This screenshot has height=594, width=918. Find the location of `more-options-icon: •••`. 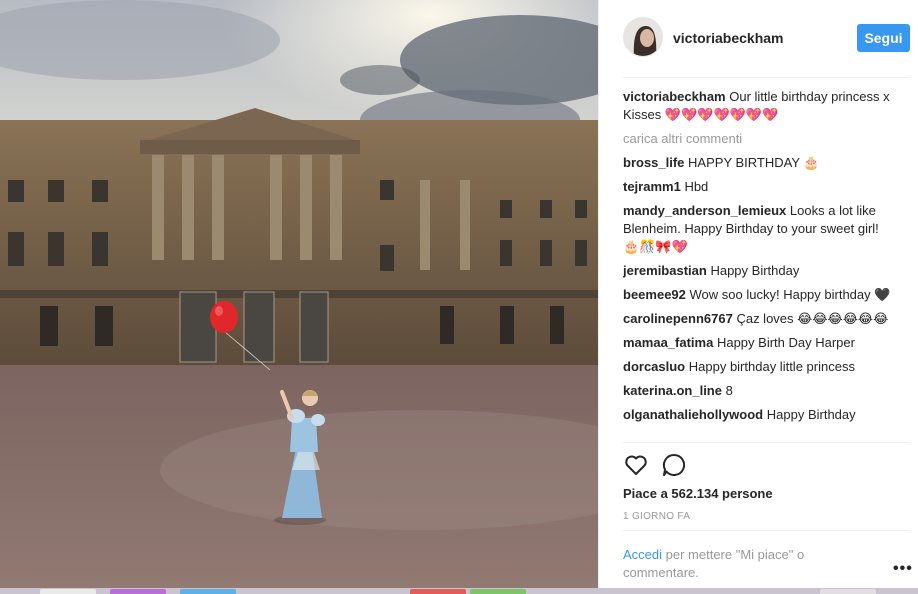

more-options-icon: ••• is located at coordinates (903, 569).